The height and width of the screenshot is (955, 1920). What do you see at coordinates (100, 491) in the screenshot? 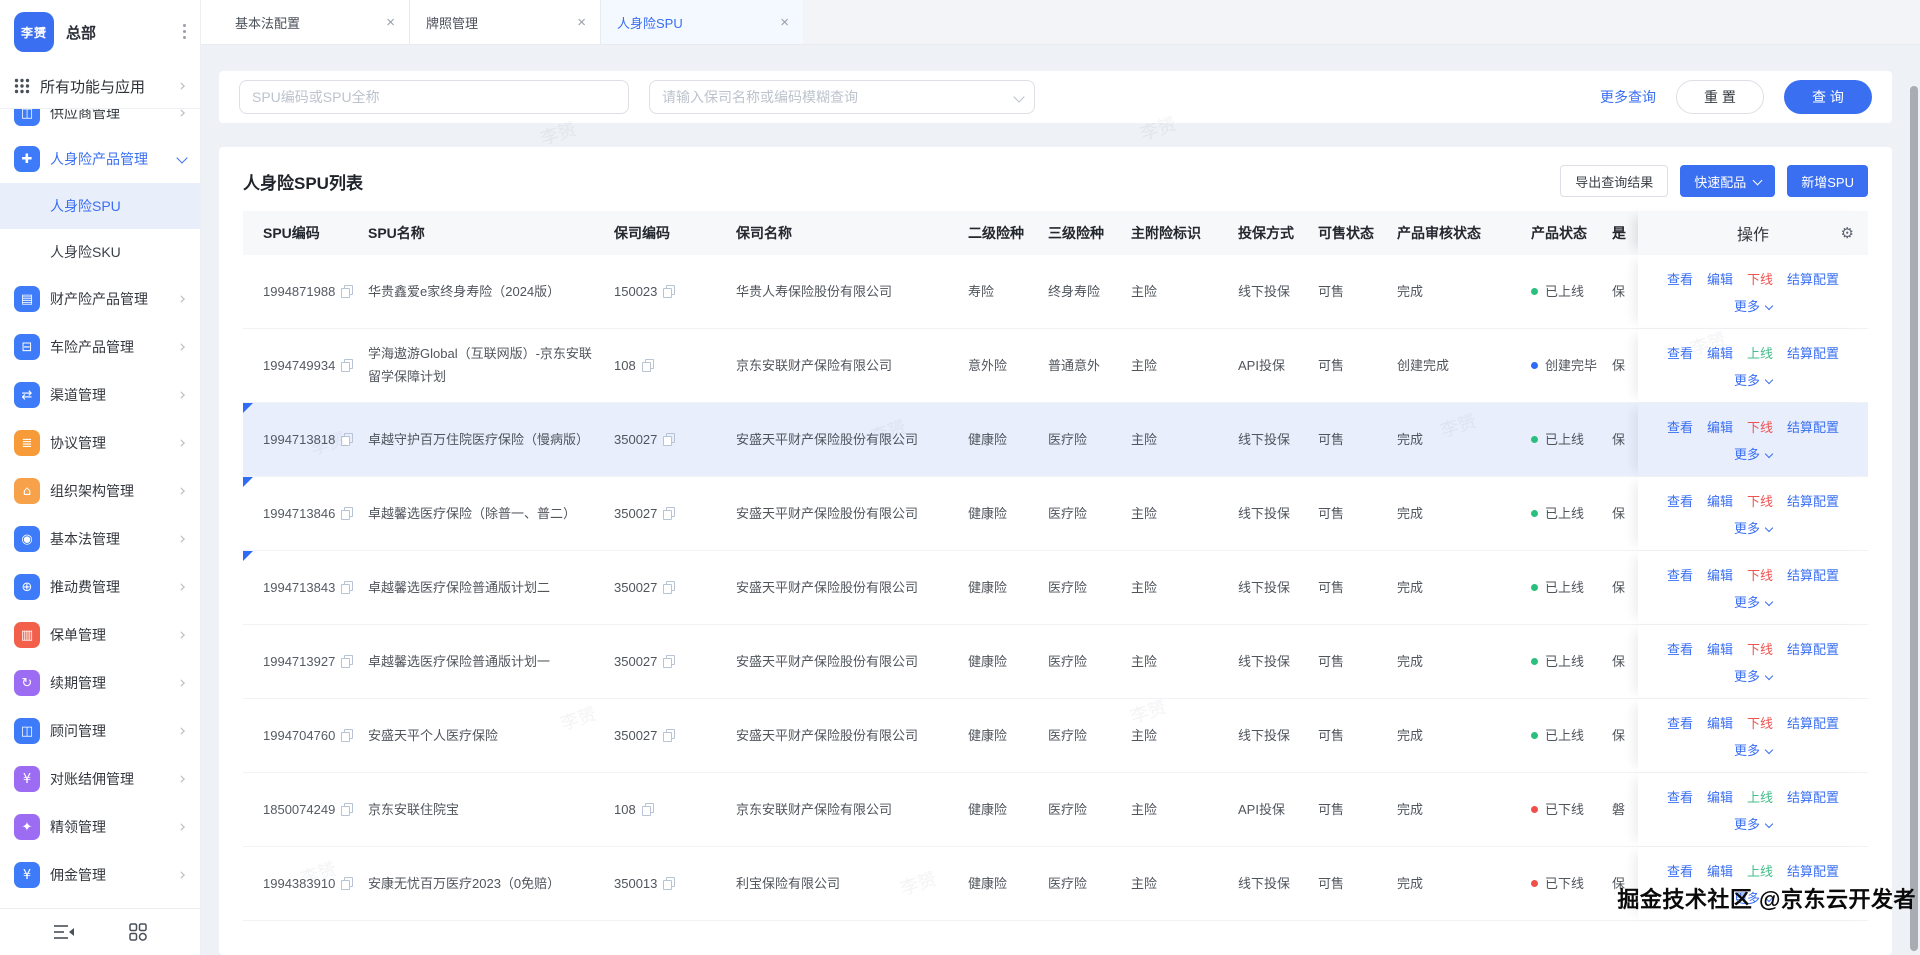
I see `sidebar-item: ⌂ 组织架构管理 ›` at bounding box center [100, 491].